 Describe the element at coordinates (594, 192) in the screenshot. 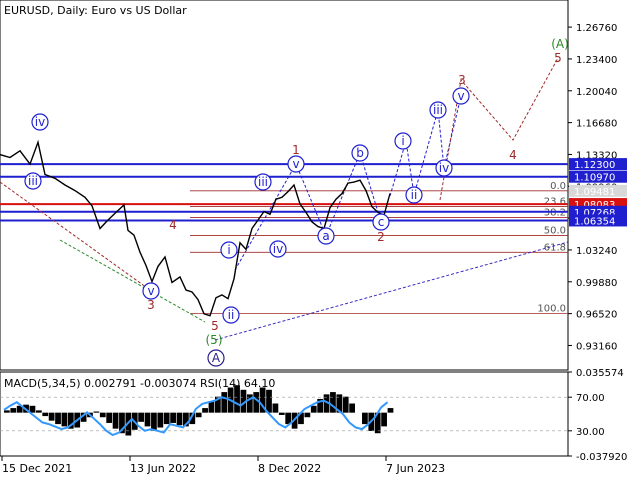

I see `price-tag-label: 1.09481` at that location.